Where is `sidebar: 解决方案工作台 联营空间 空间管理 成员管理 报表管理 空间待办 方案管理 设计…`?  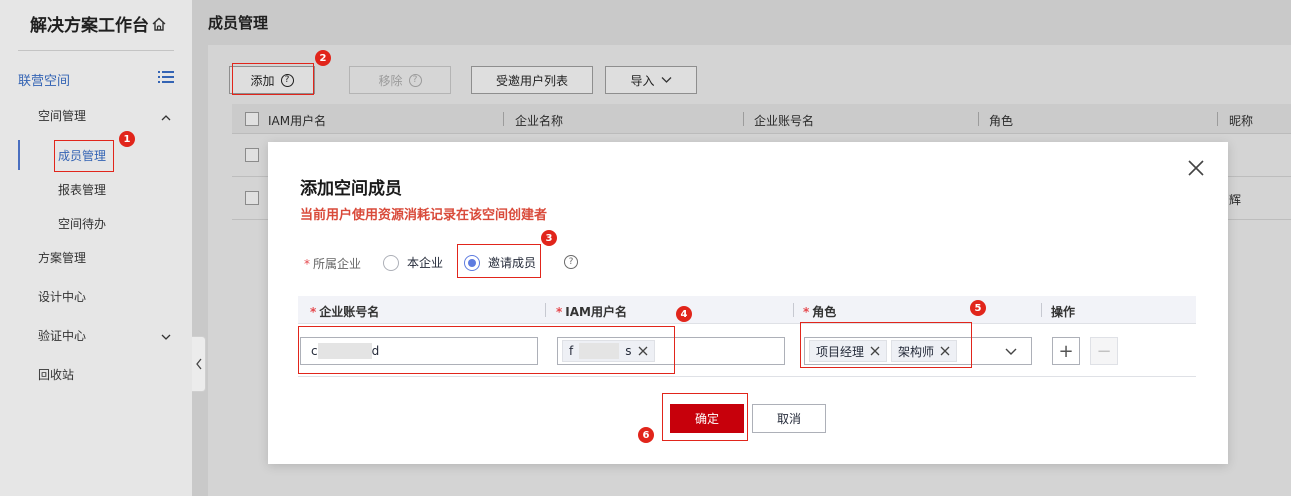 sidebar: 解决方案工作台 联营空间 空间管理 成员管理 报表管理 空间待办 方案管理 设计… is located at coordinates (96, 248).